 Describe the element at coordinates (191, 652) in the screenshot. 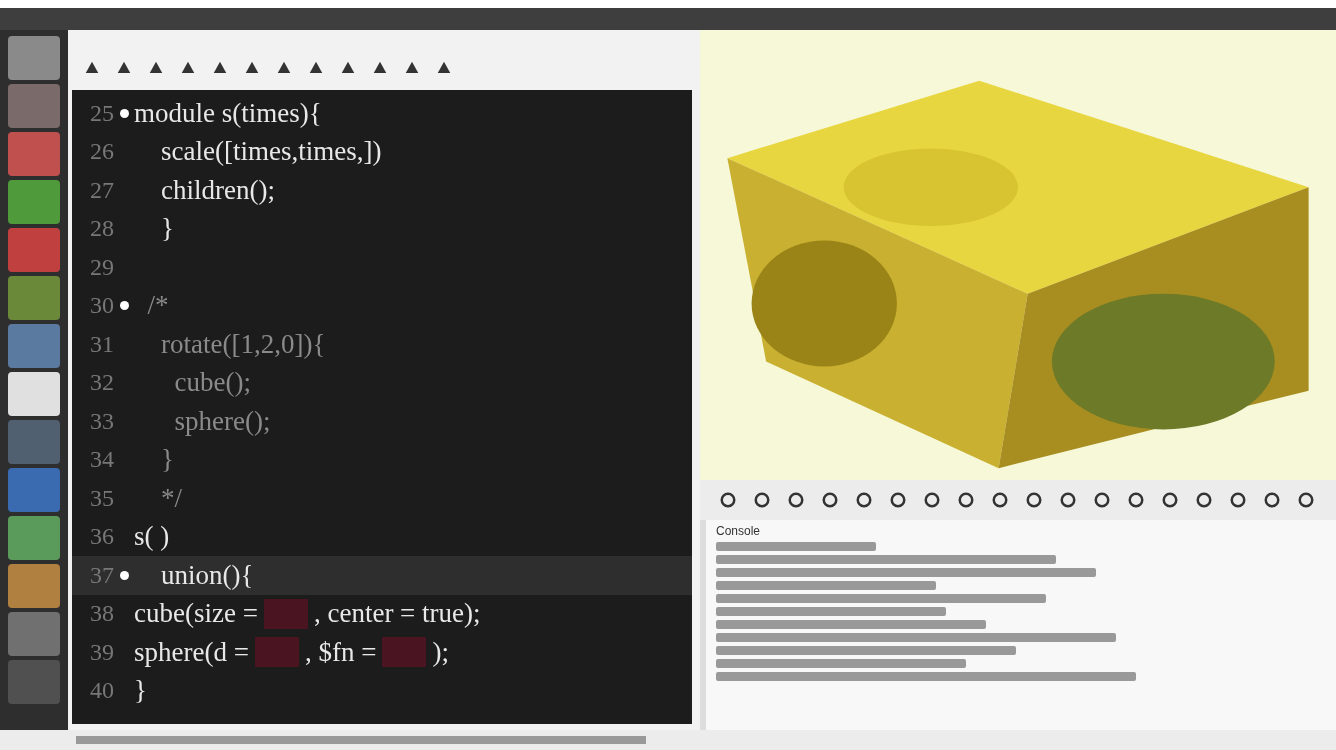

I see `code-text: sphere(d =` at that location.